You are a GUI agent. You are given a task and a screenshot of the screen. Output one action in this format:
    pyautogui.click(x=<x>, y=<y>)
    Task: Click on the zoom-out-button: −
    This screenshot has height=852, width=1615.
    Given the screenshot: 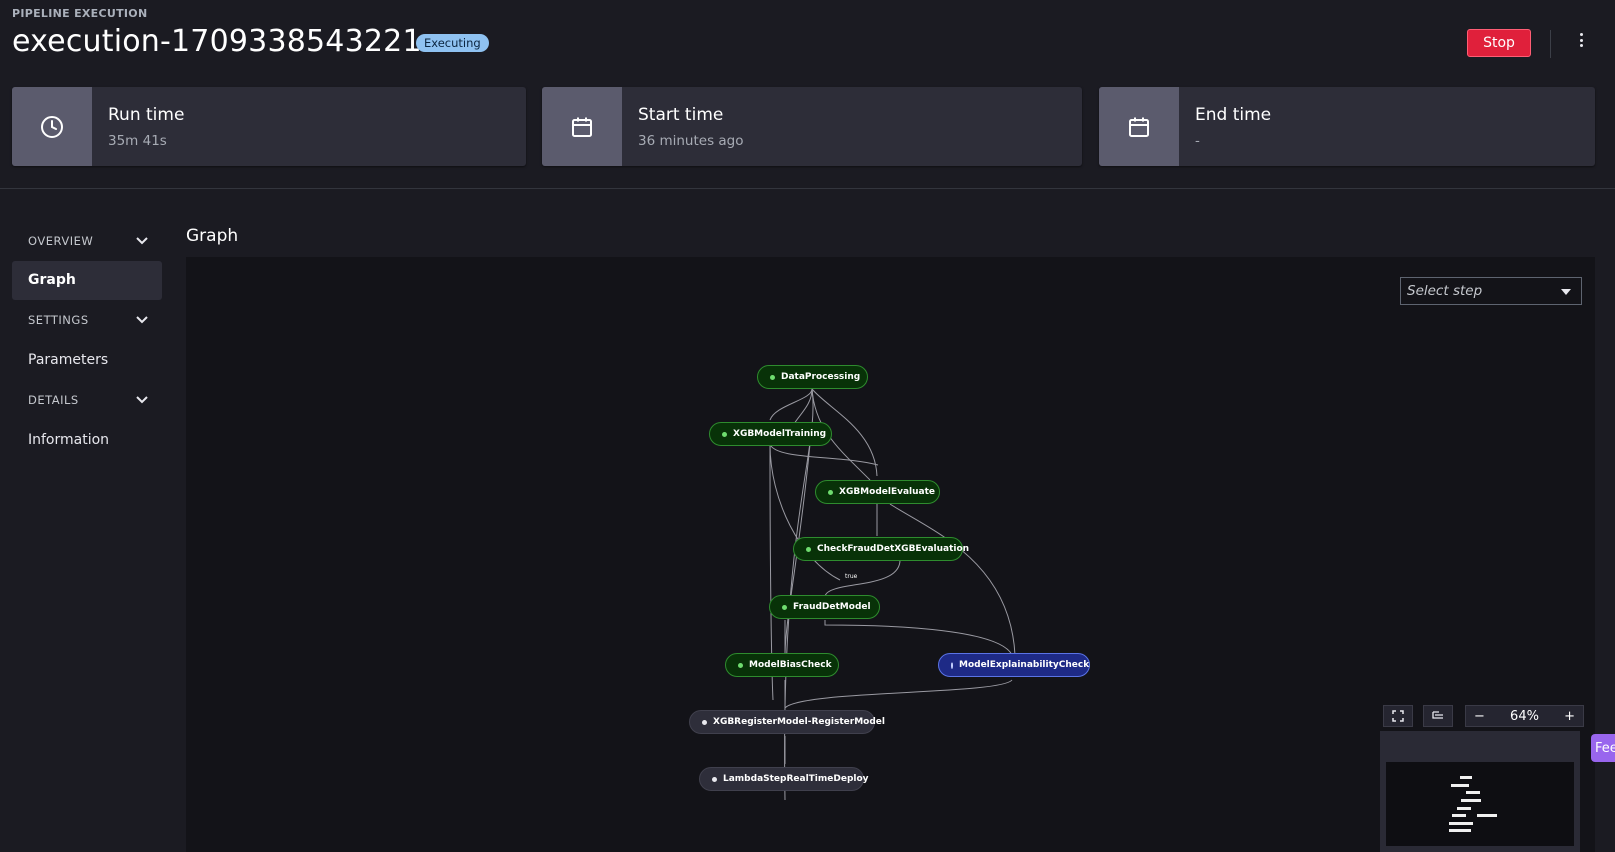 What is the action you would take?
    pyautogui.click(x=1479, y=716)
    